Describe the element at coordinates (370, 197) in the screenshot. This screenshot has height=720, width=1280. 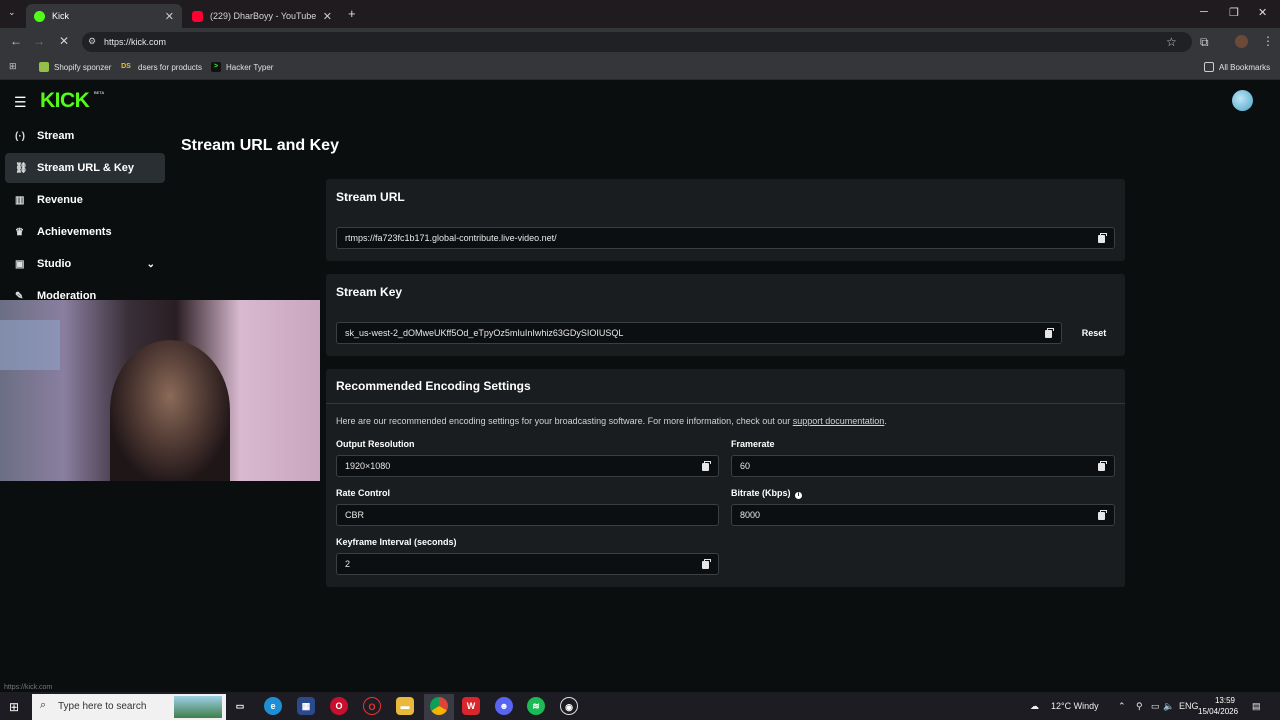
I see `stream-url-title: Stream URL` at that location.